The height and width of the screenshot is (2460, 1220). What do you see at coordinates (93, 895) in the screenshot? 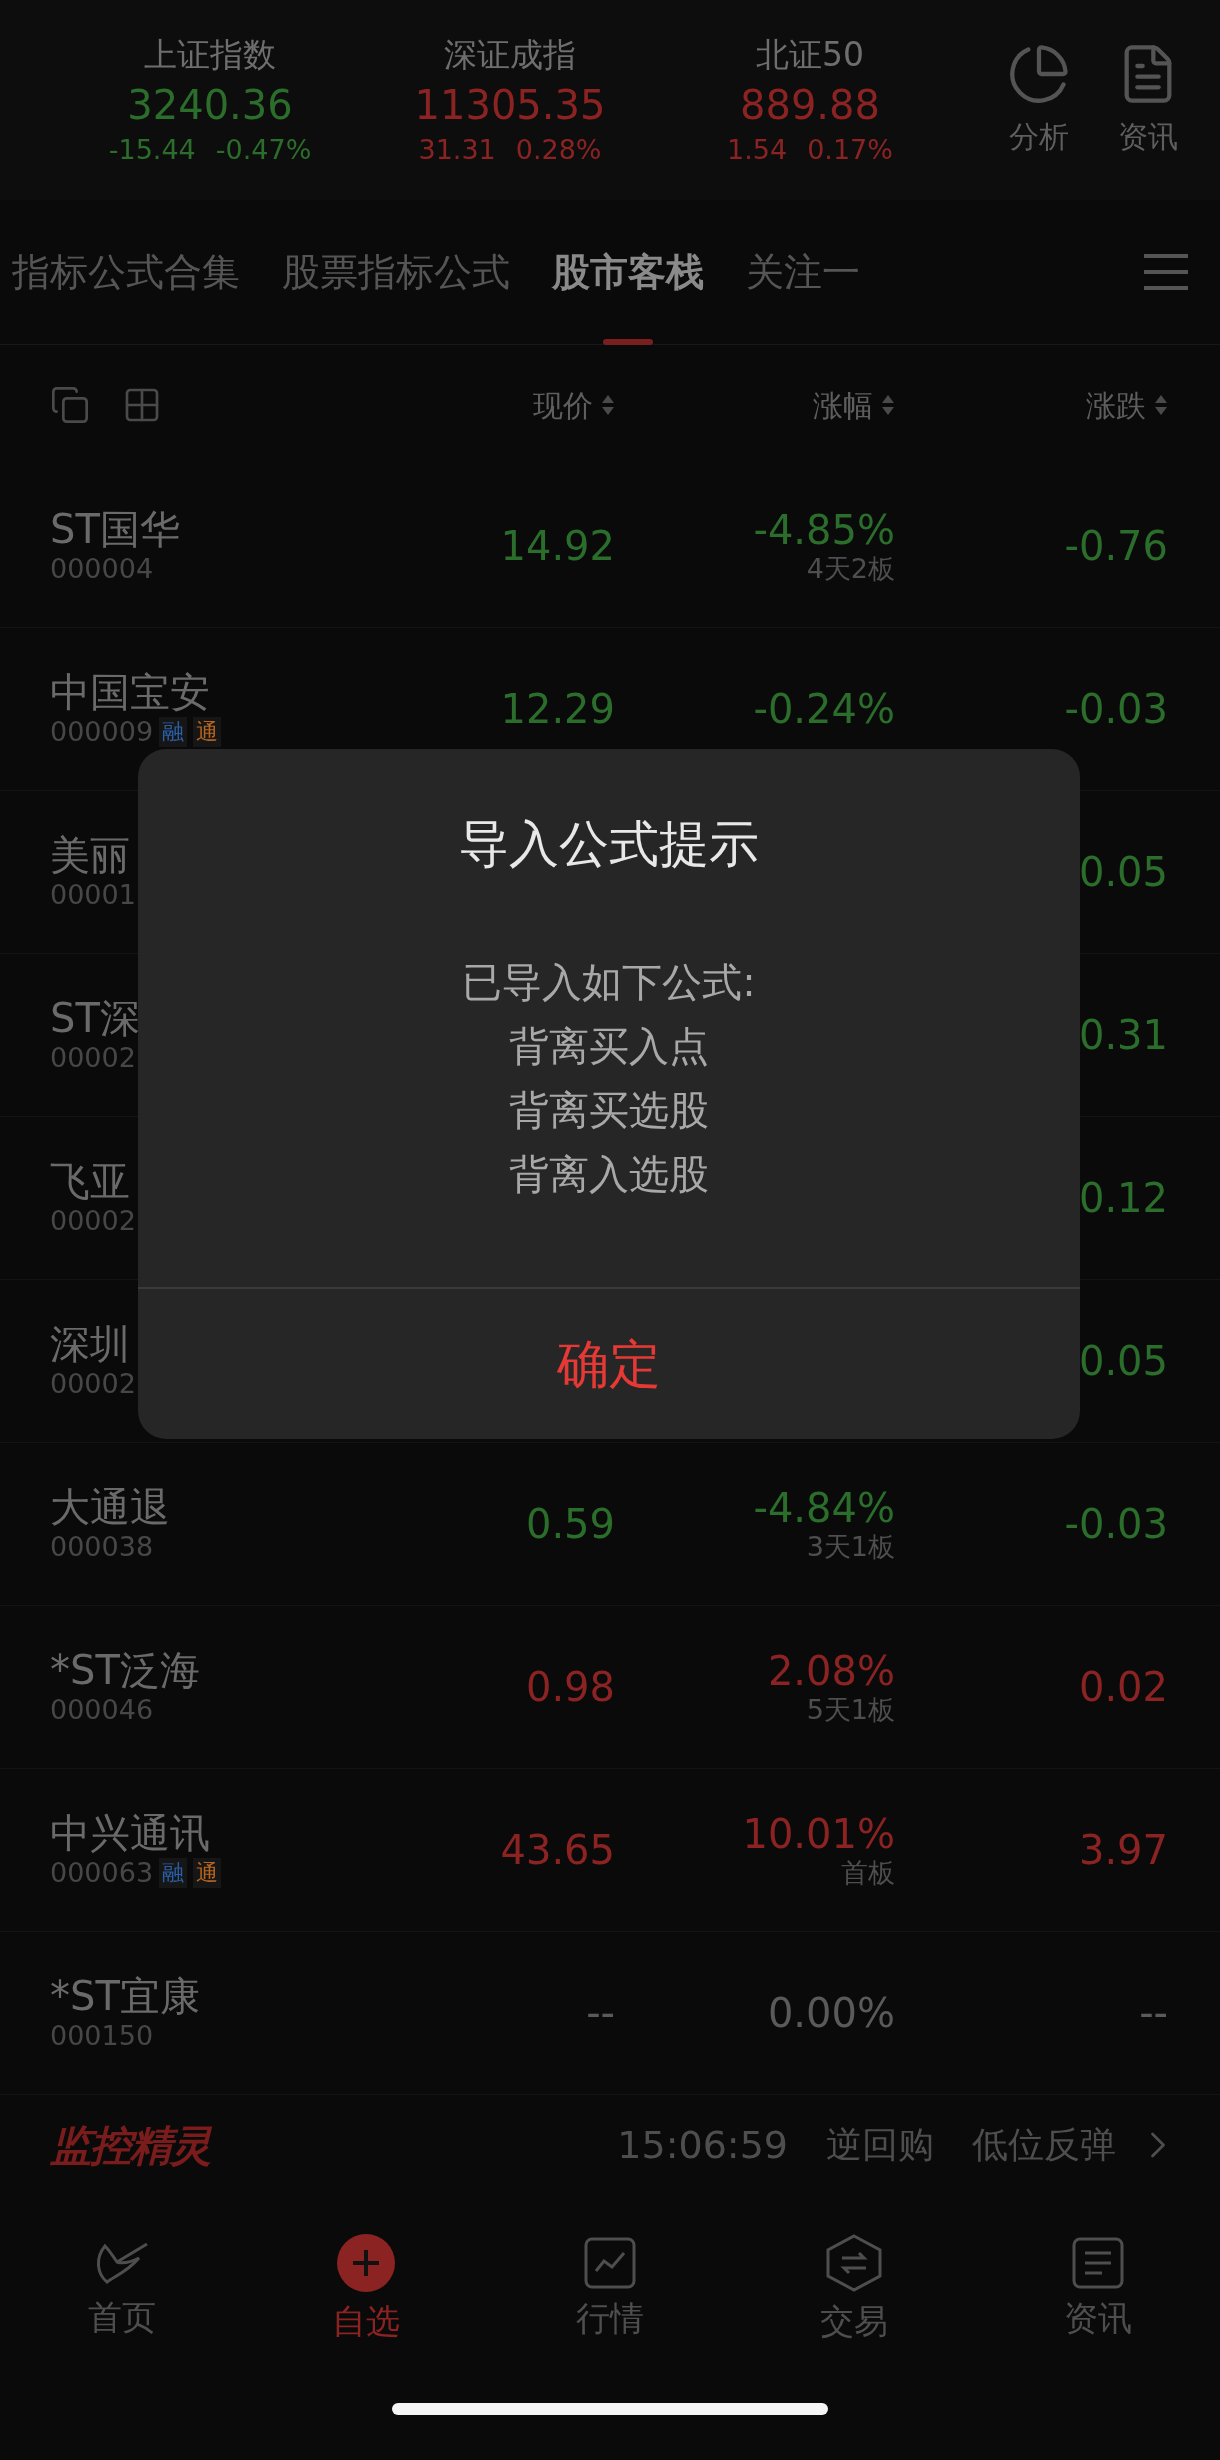
I see `stock-code: 00001` at bounding box center [93, 895].